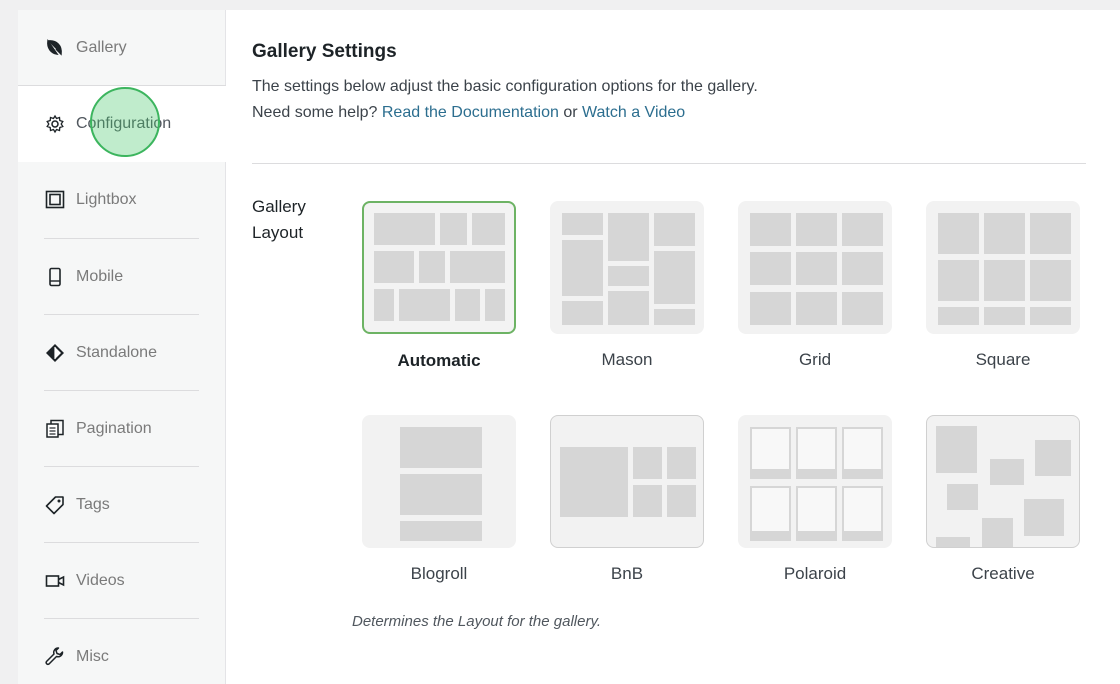 The height and width of the screenshot is (684, 1120). I want to click on gear-icon, so click(55, 124).